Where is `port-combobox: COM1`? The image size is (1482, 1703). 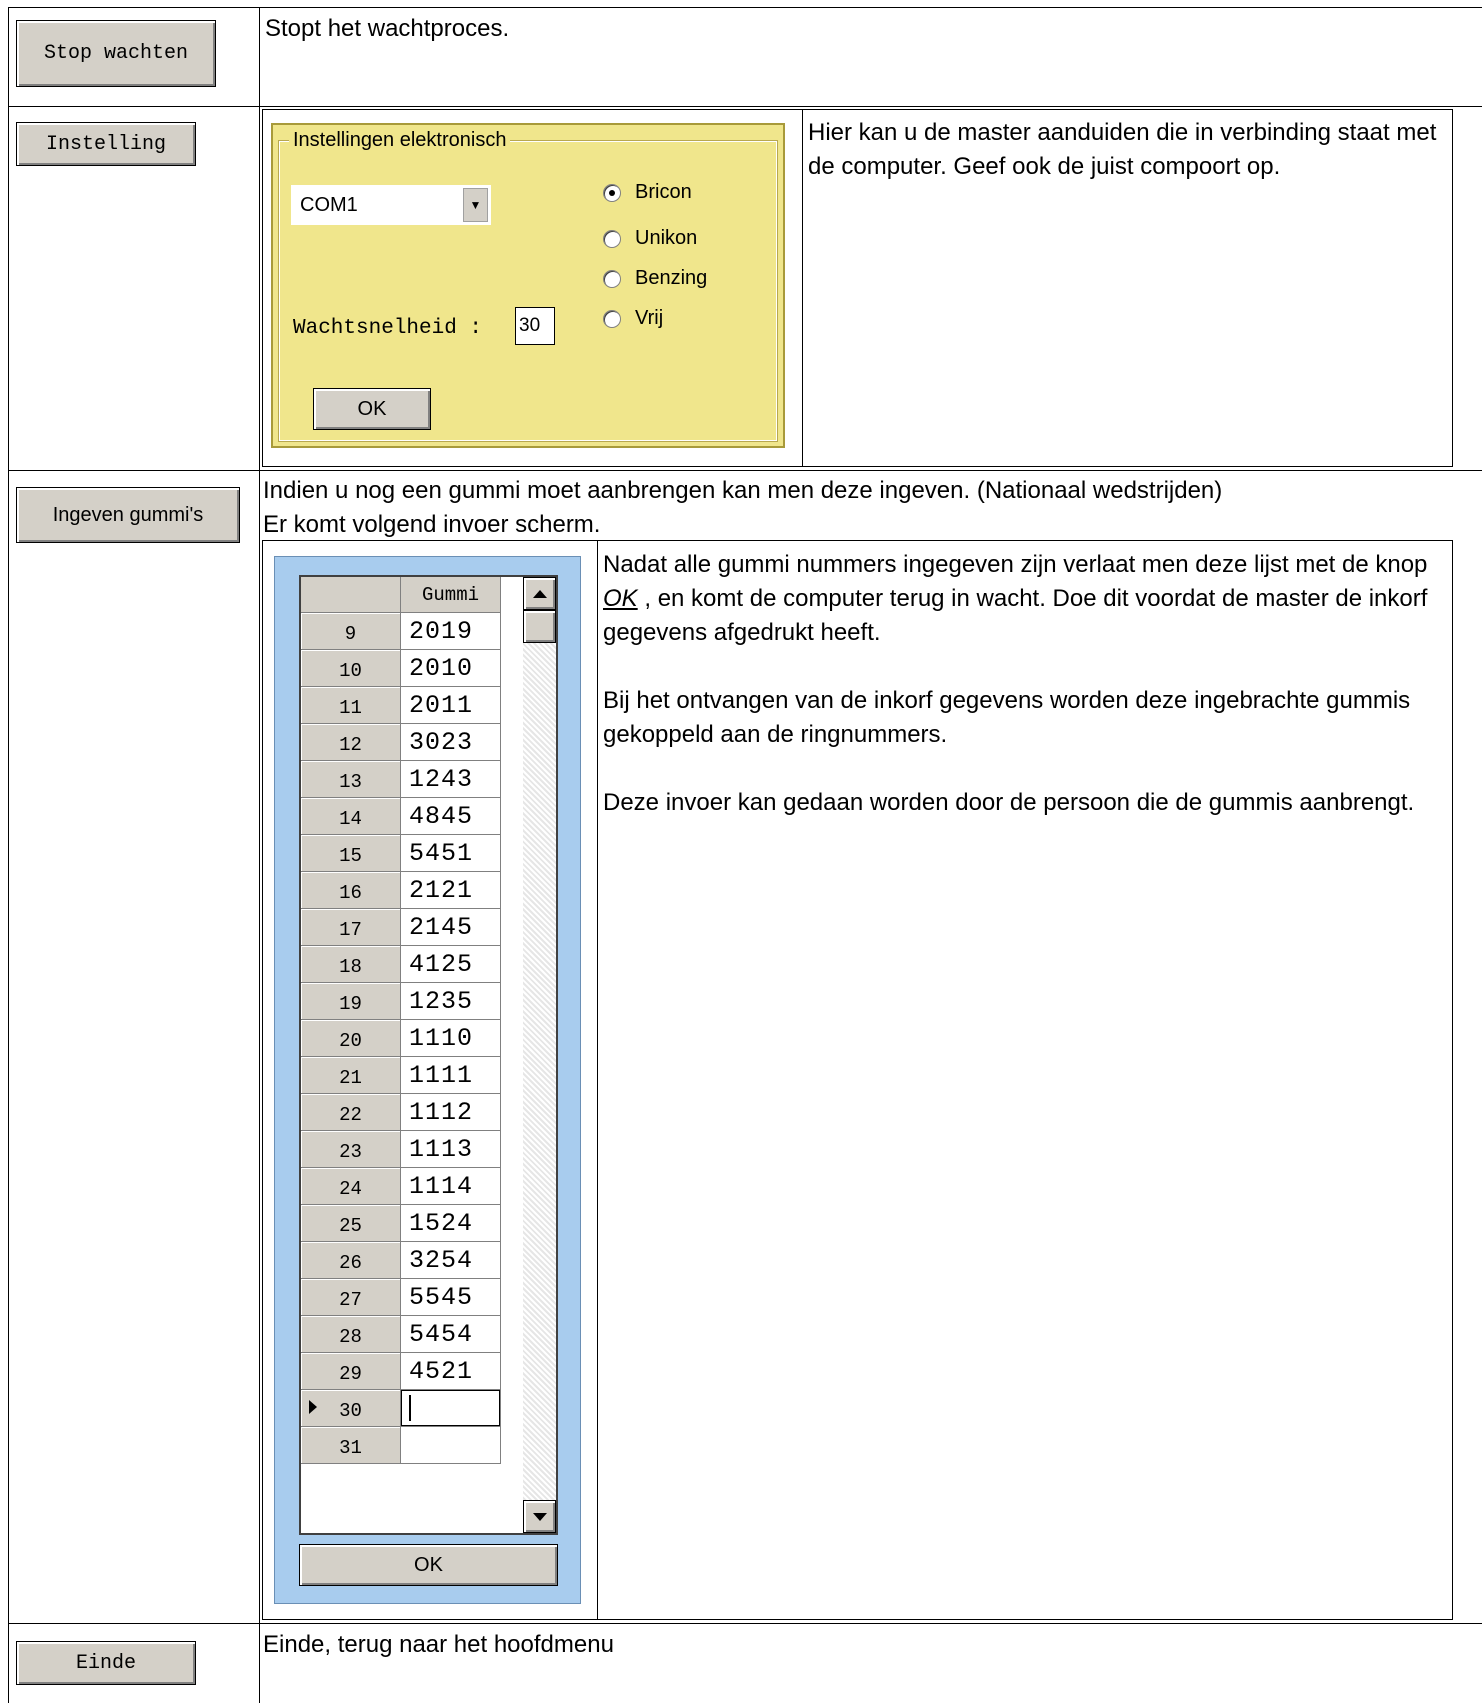
port-combobox: COM1 is located at coordinates (391, 205).